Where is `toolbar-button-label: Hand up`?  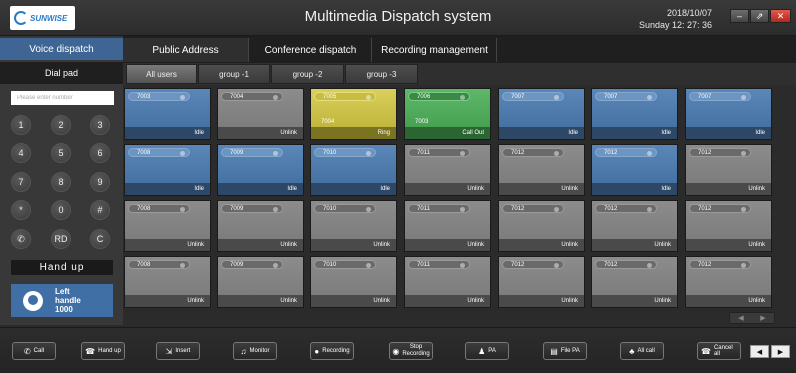 toolbar-button-label: Hand up is located at coordinates (109, 351).